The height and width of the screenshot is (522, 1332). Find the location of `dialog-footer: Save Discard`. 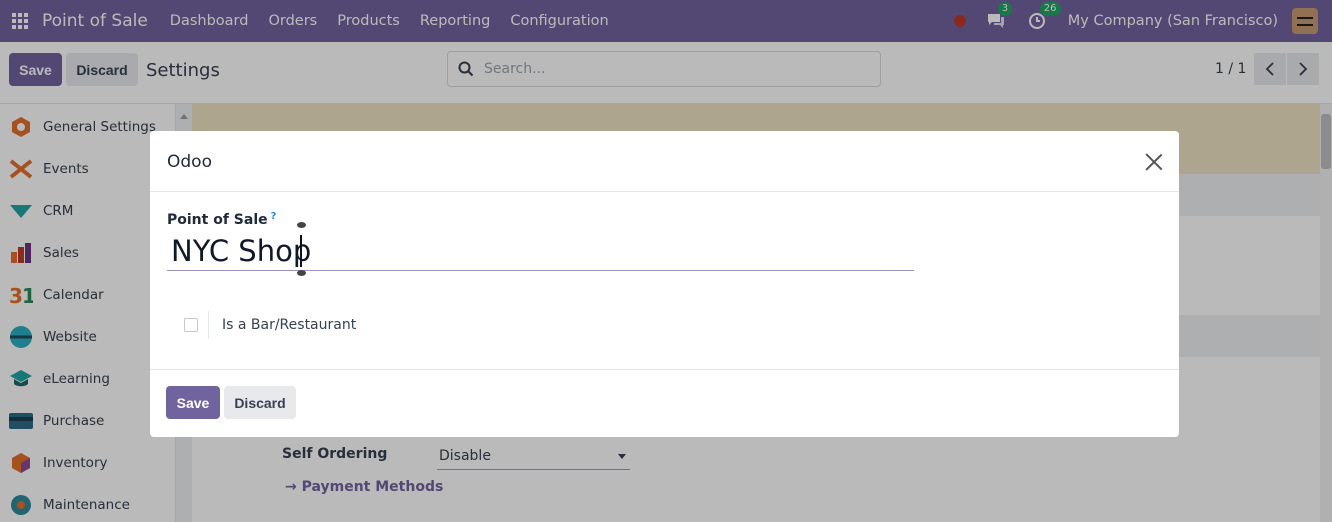

dialog-footer: Save Discard is located at coordinates (664, 403).